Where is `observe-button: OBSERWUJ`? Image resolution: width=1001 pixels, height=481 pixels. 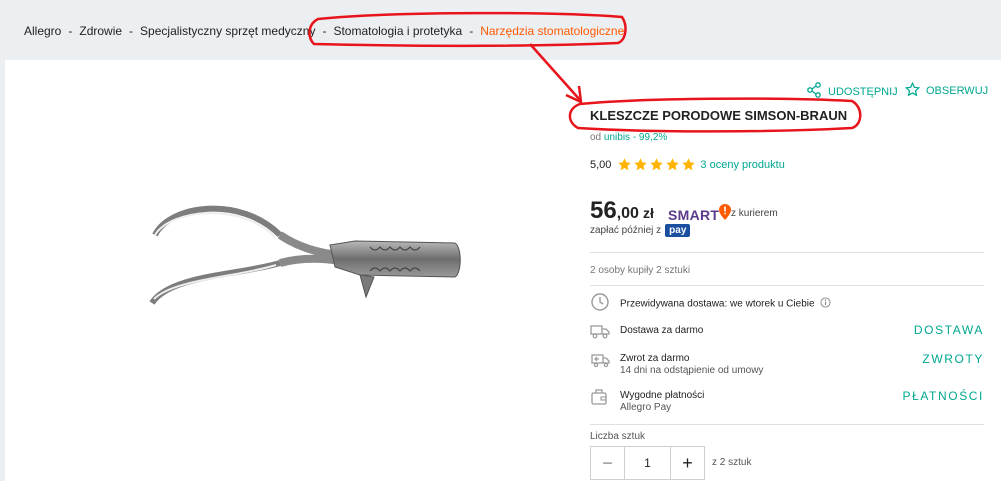
observe-button: OBSERWUJ is located at coordinates (946, 90).